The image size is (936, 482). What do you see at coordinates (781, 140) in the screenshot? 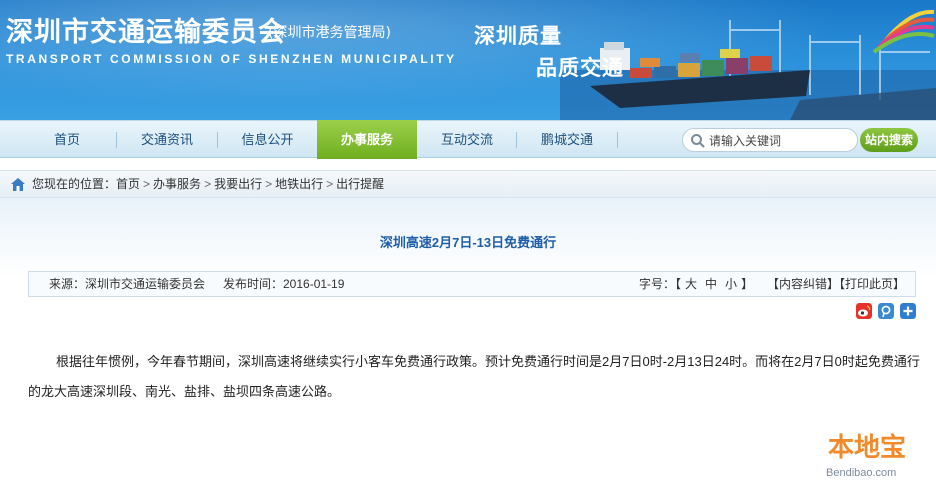
I see `search-input` at bounding box center [781, 140].